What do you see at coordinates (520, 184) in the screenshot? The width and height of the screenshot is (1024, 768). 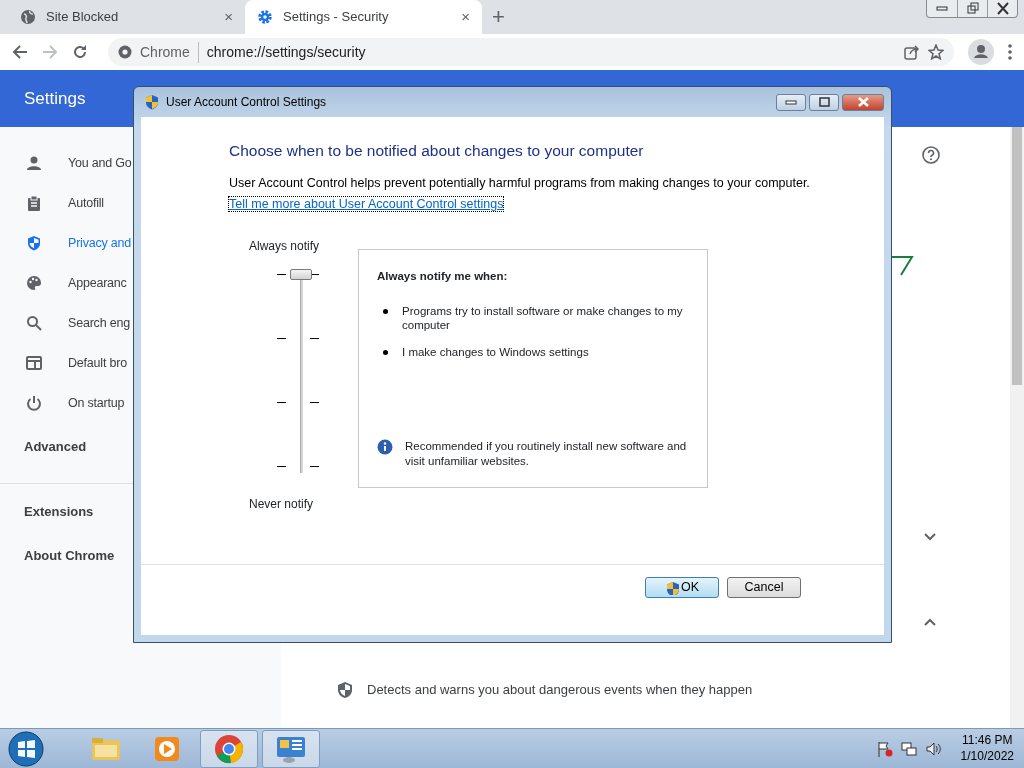 I see `dialog-description: User Account Control helps prevent potentially harmful programs from making changes to your computer.` at bounding box center [520, 184].